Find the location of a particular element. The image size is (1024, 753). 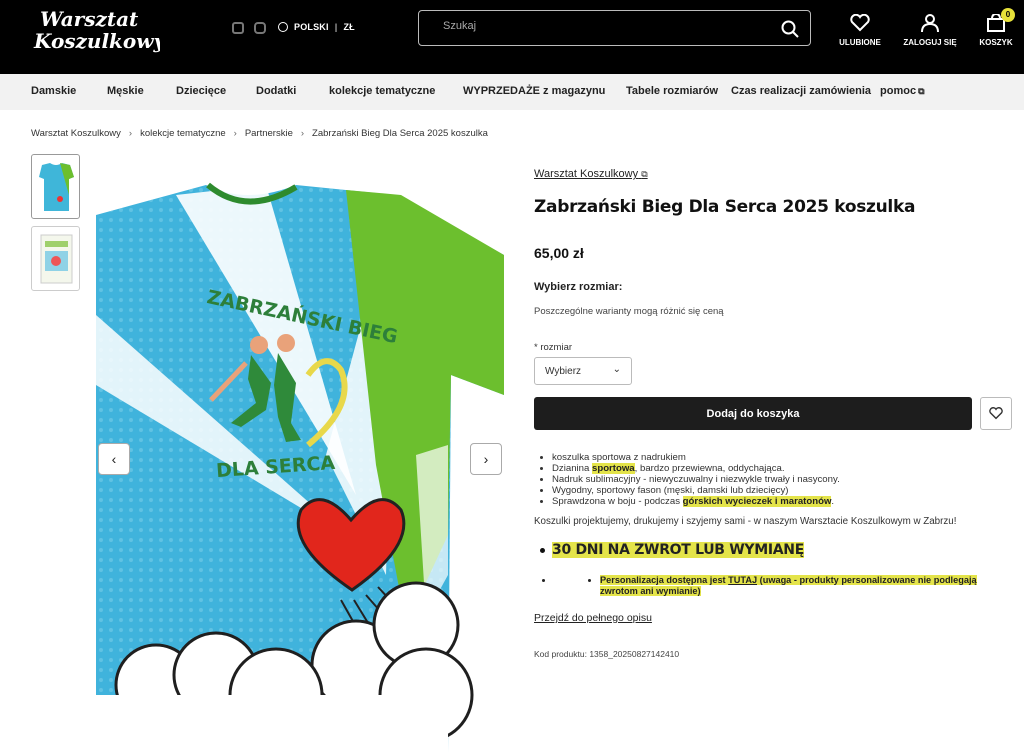

search-box is located at coordinates (614, 28).